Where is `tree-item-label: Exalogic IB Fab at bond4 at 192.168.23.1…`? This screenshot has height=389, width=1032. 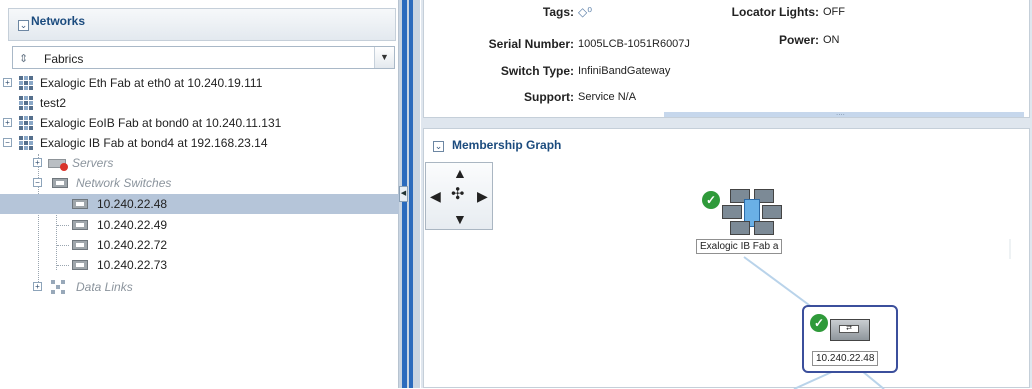
tree-item-label: Exalogic IB Fab at bond4 at 192.168.23.1… is located at coordinates (154, 143).